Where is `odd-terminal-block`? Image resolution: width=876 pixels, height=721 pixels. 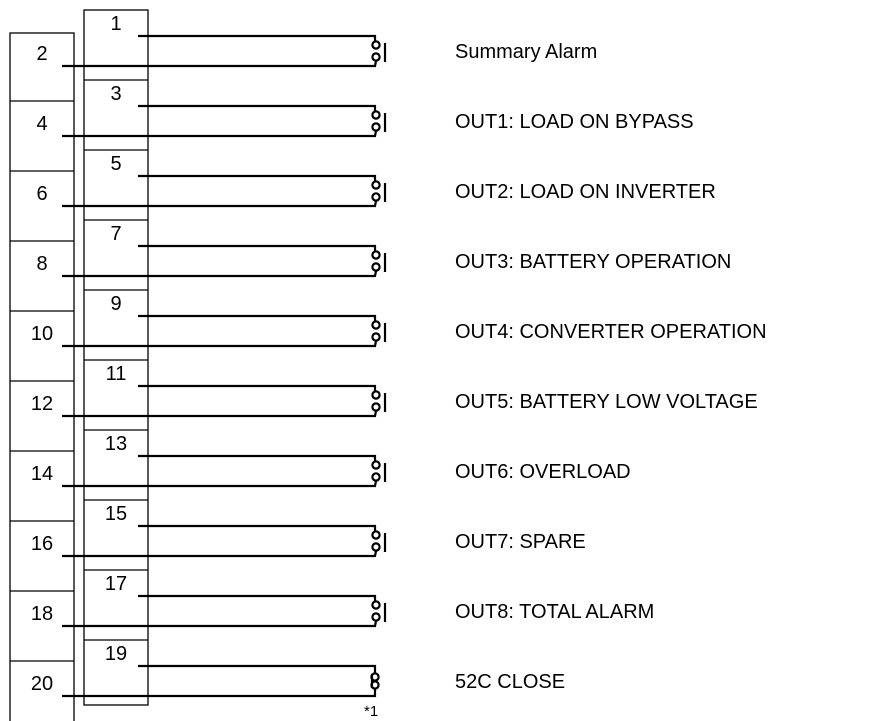
odd-terminal-block is located at coordinates (116, 357).